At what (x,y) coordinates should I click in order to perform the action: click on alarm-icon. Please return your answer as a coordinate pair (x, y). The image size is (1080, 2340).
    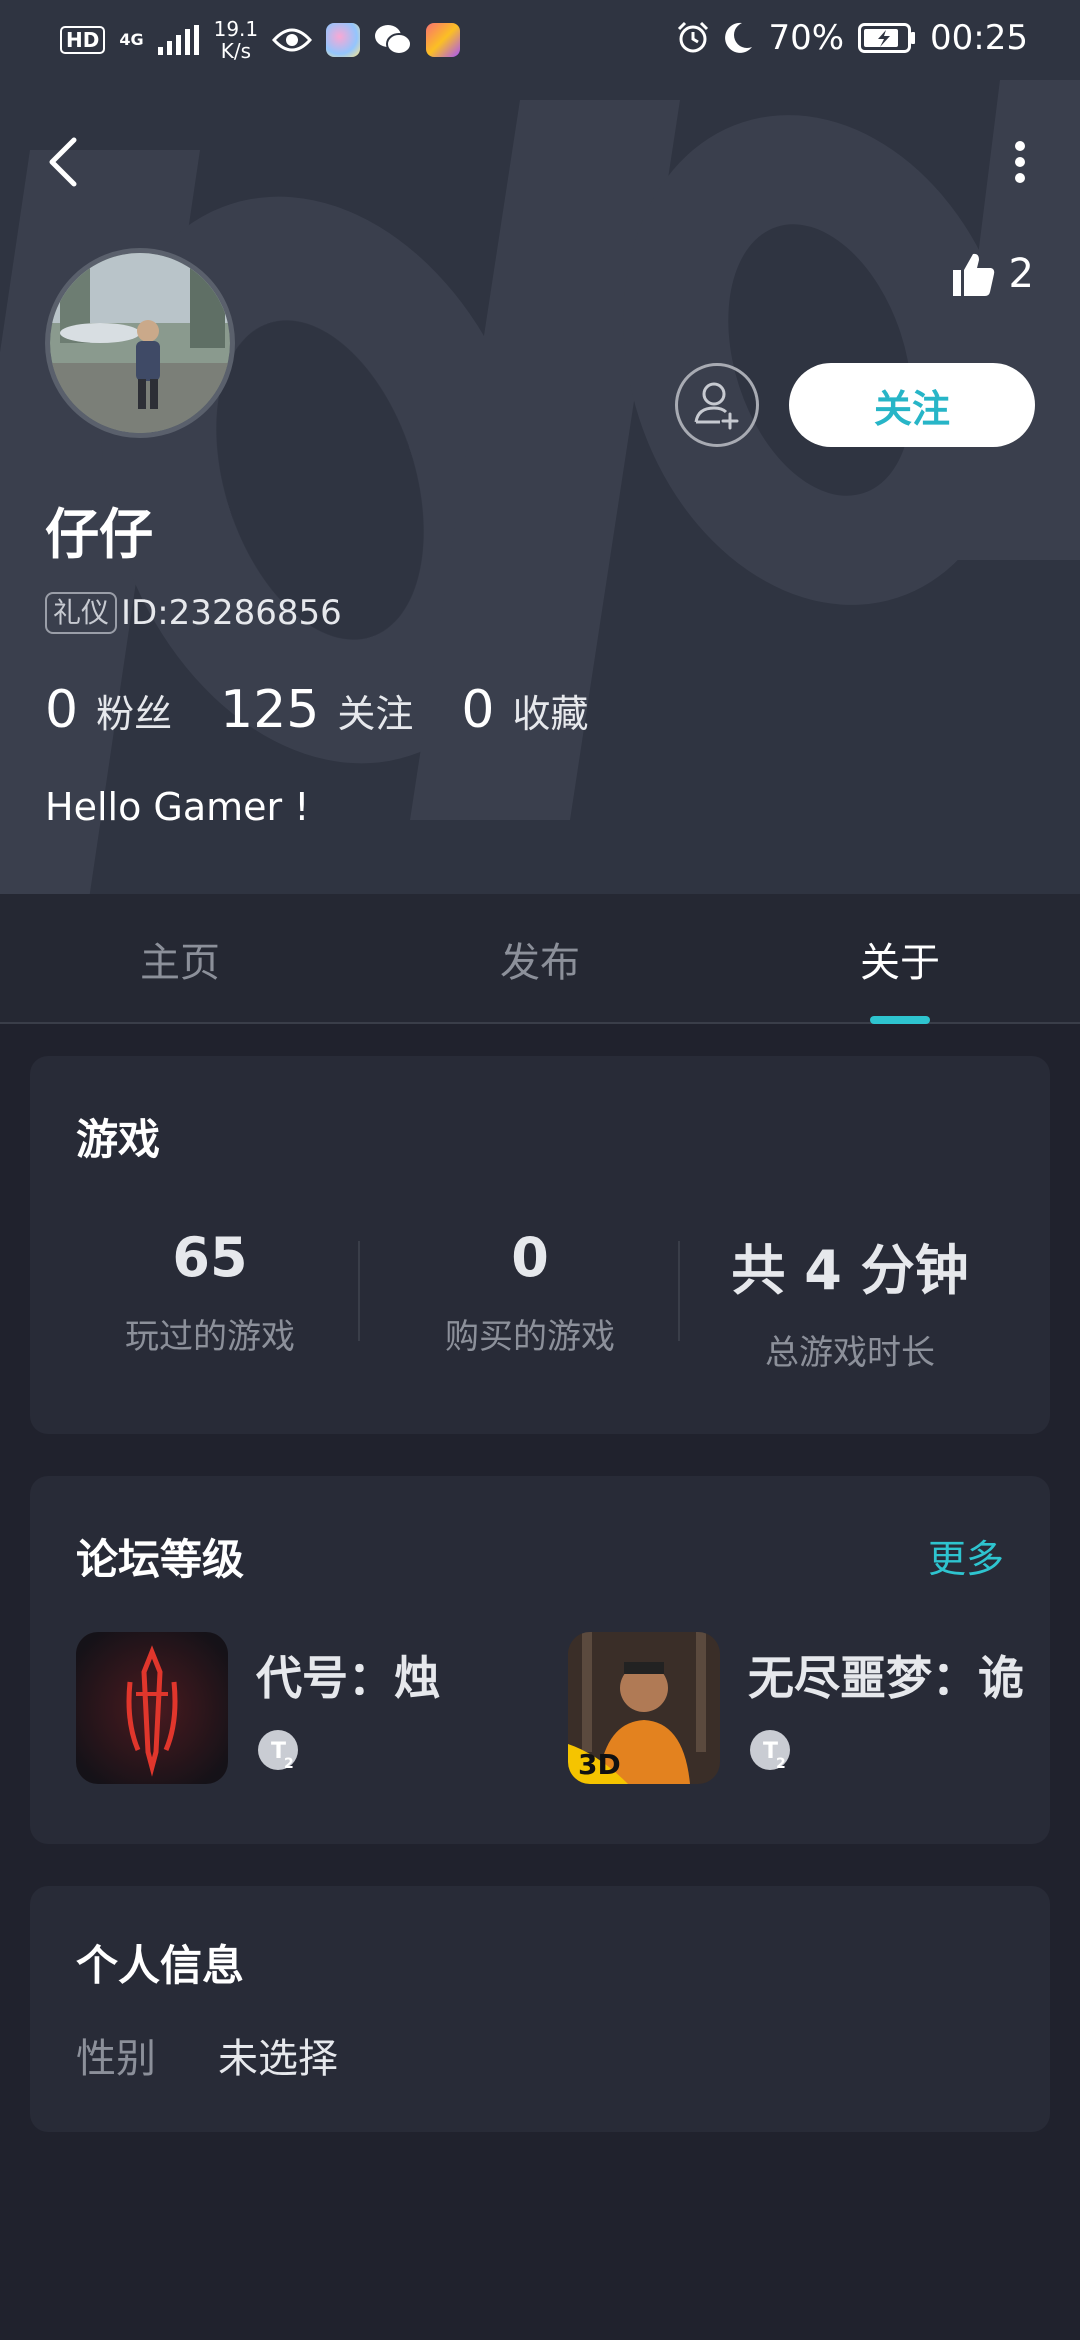
    Looking at the image, I should click on (693, 37).